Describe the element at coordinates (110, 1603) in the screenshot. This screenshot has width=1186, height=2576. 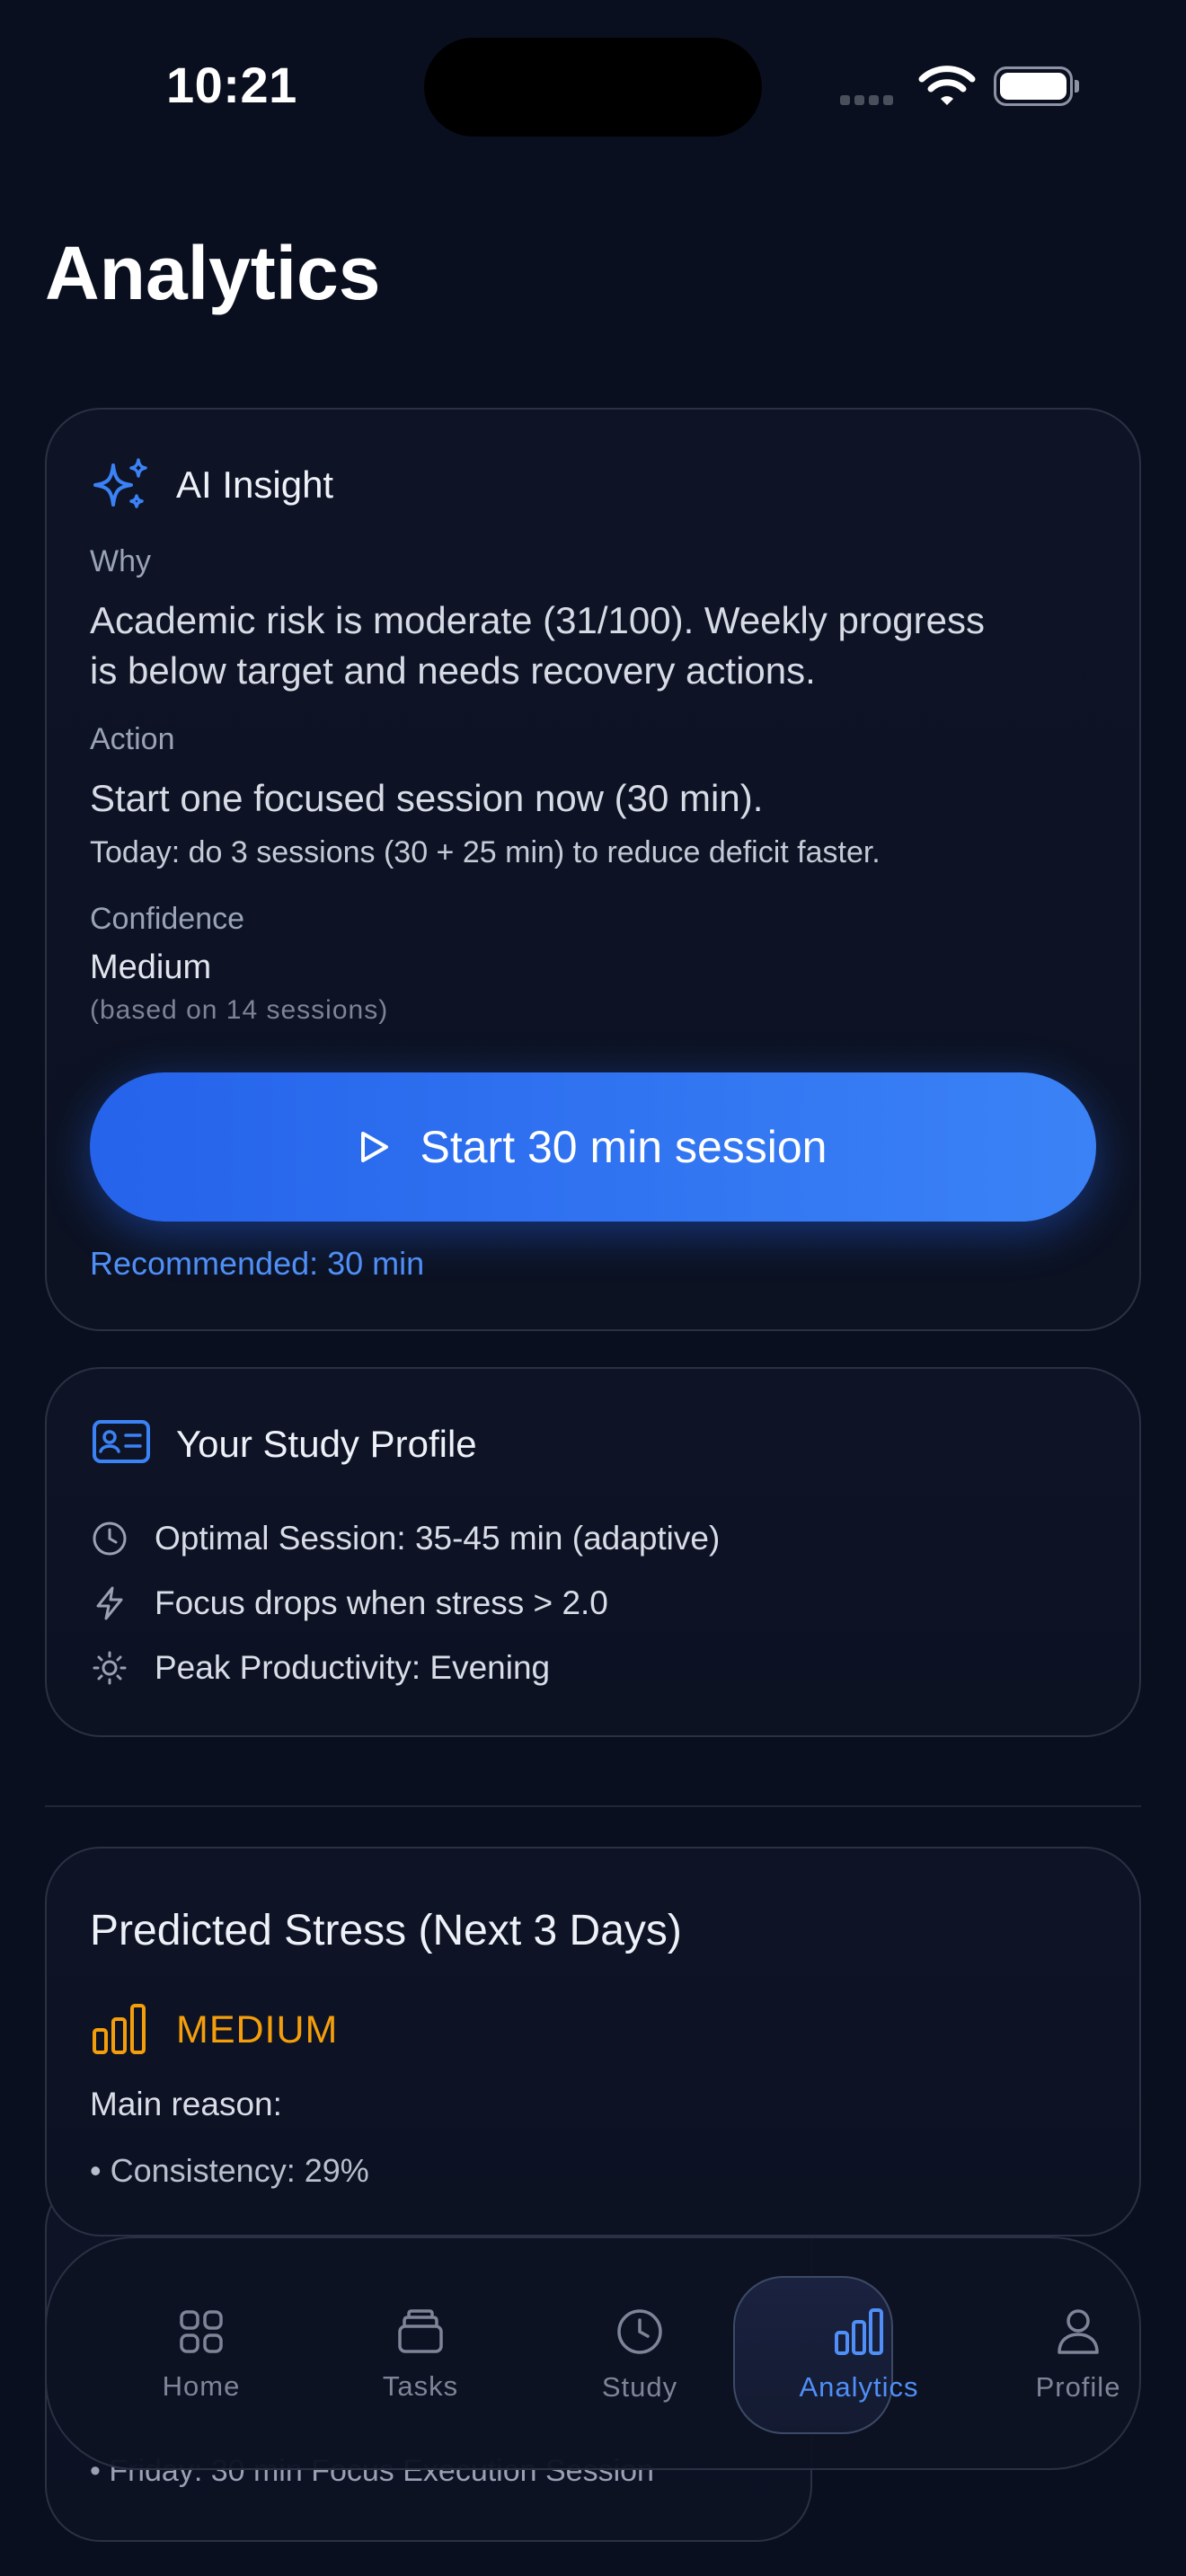
I see `lightning-icon` at that location.